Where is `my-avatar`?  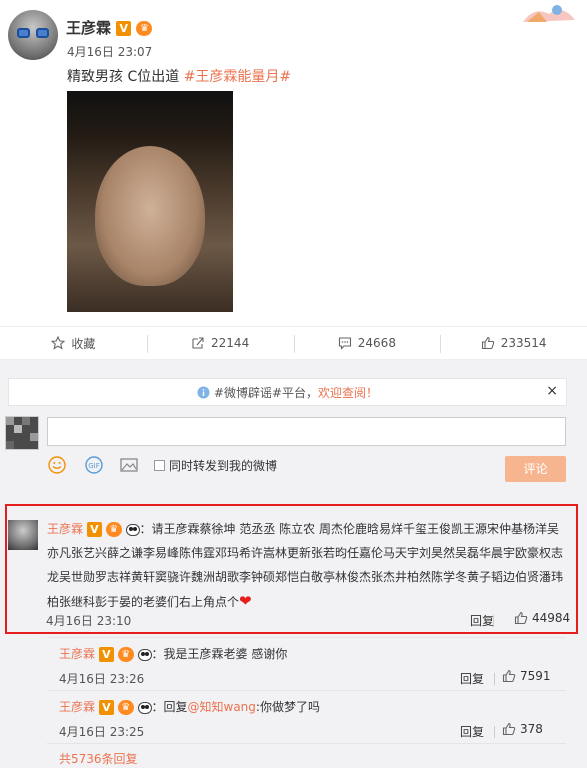
my-avatar is located at coordinates (22, 433).